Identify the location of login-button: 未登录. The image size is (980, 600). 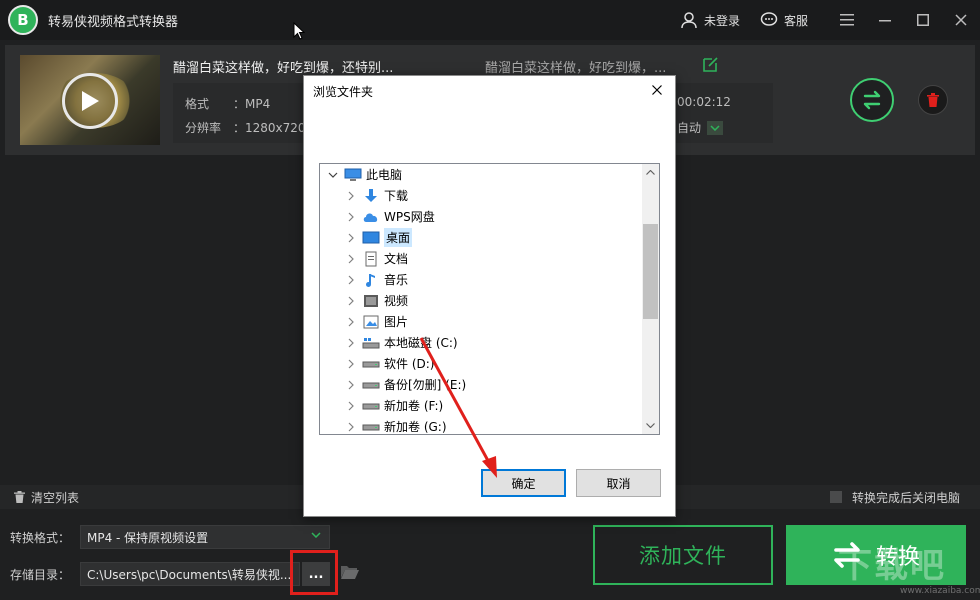
(710, 20).